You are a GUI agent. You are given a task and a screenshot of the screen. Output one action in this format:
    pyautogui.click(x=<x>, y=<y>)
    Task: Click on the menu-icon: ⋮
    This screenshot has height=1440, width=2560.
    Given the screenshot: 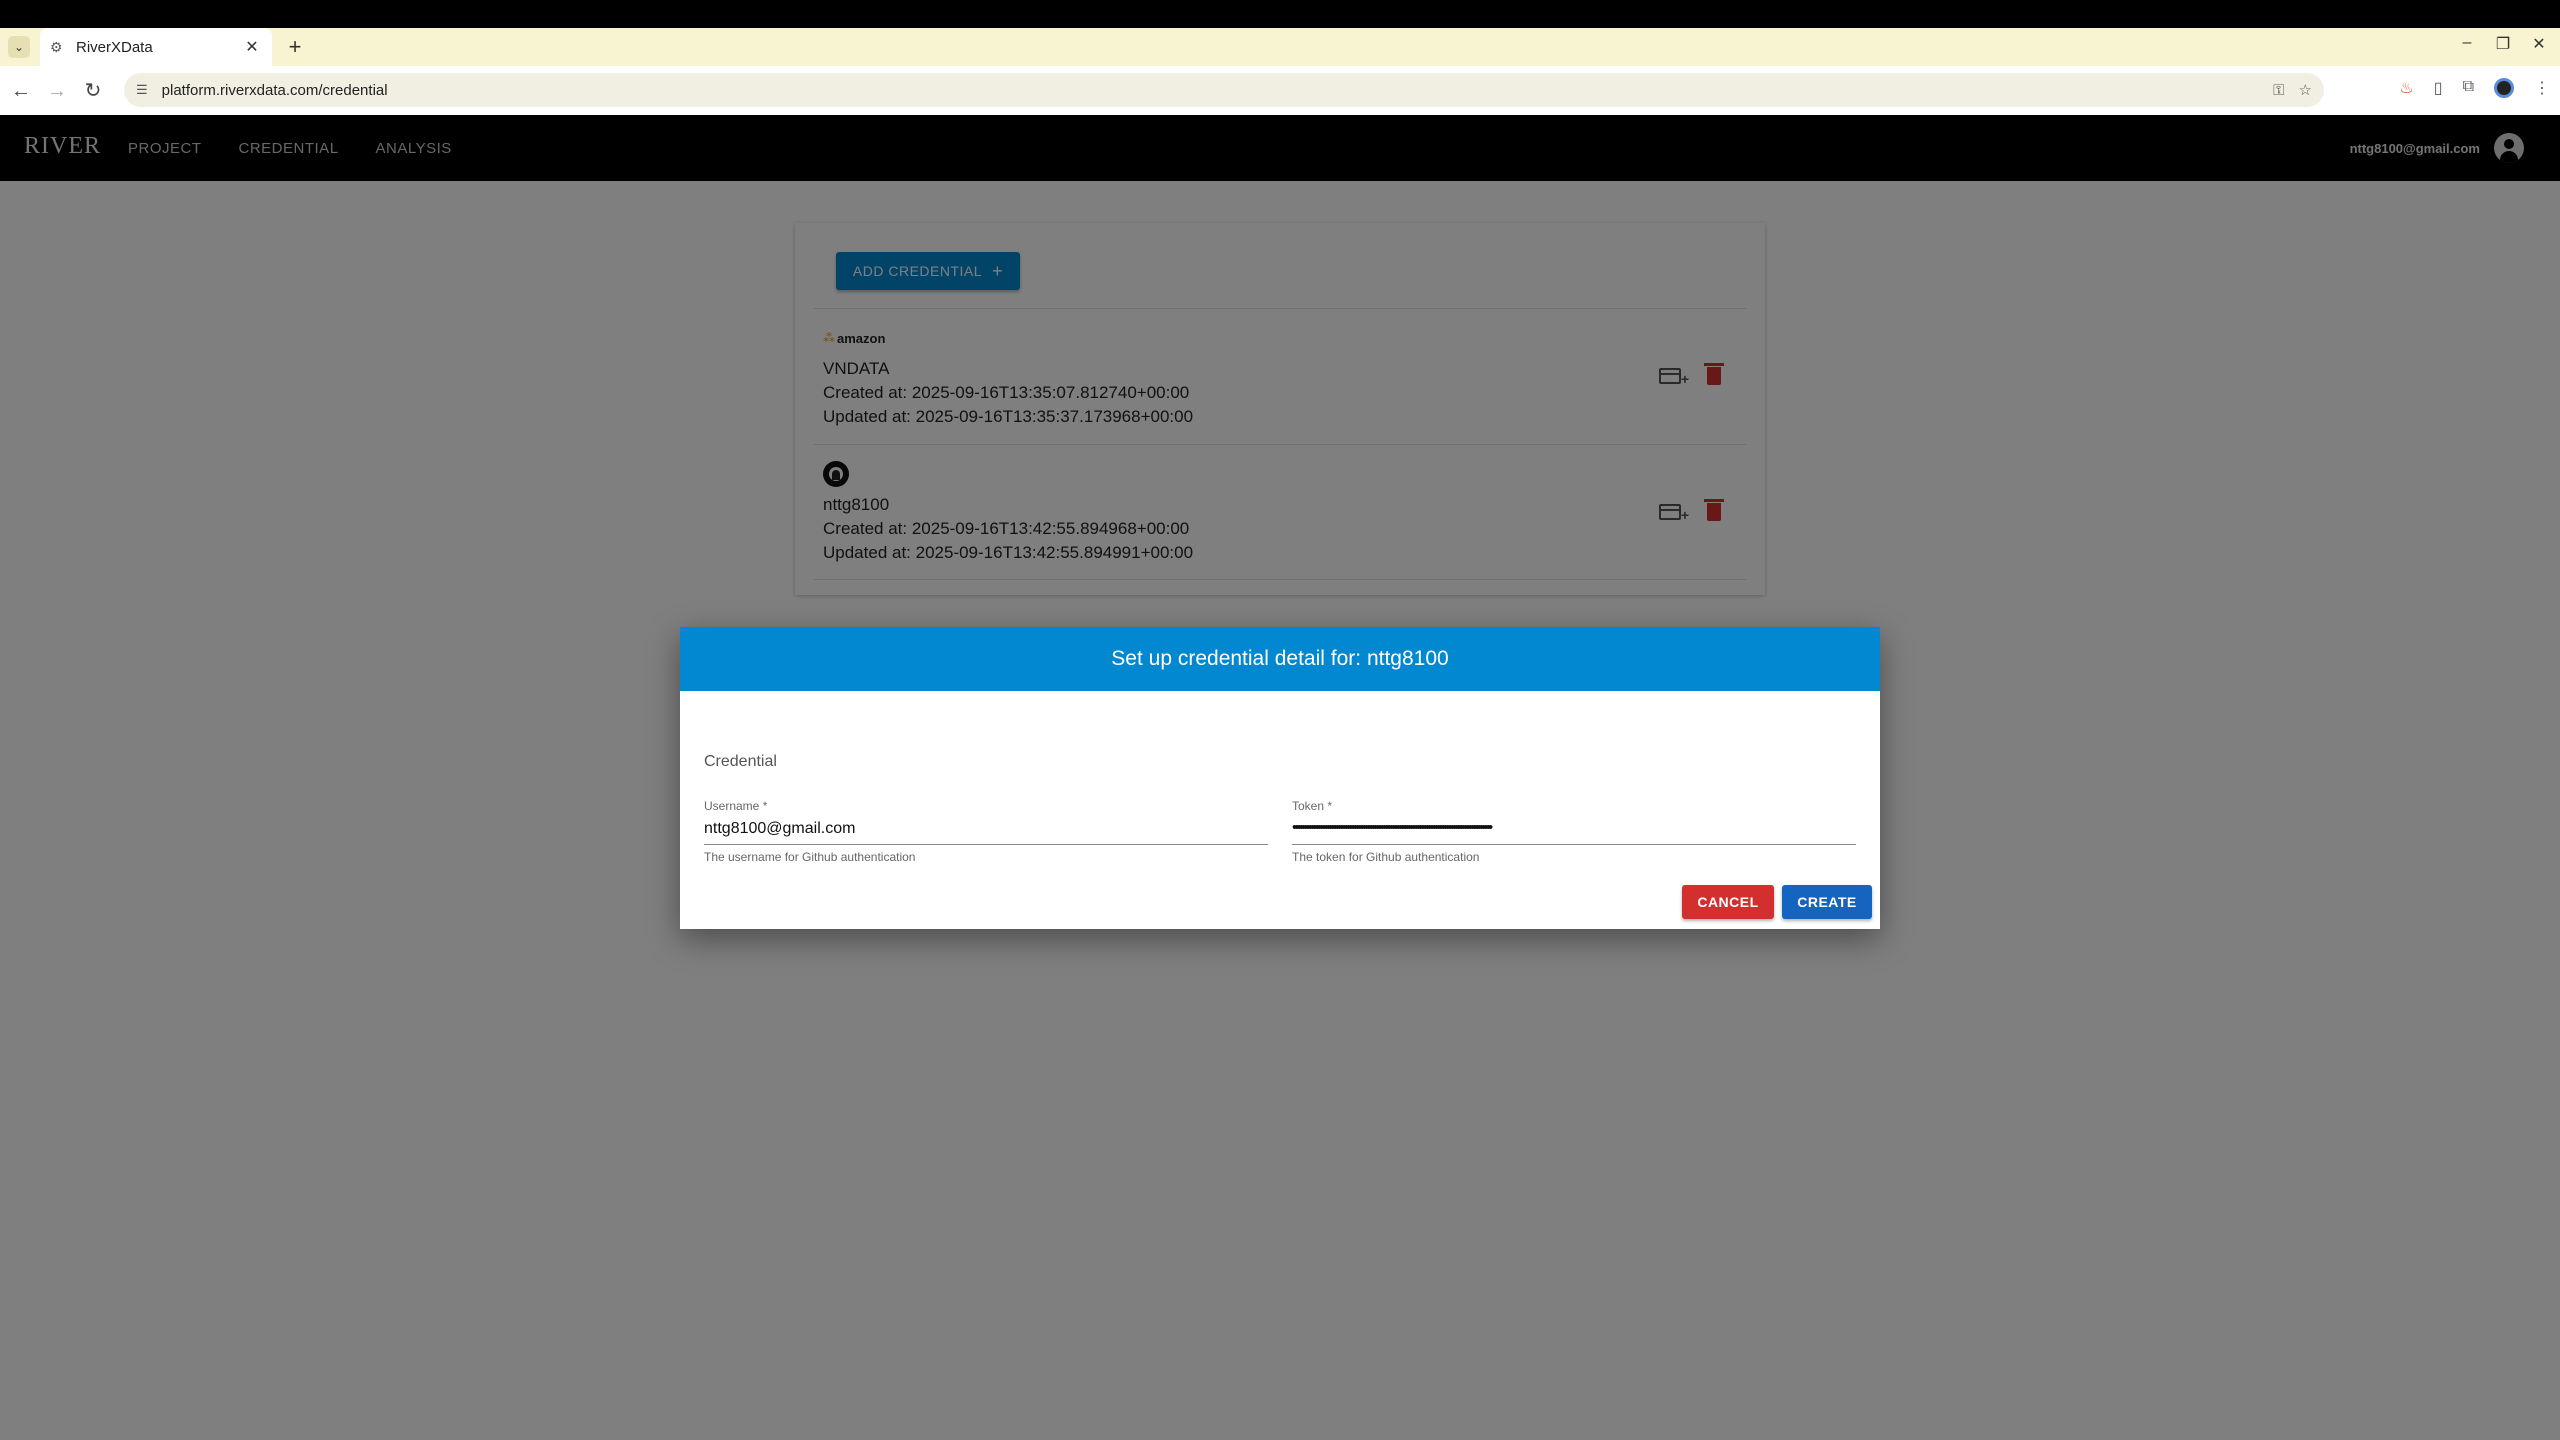 What is the action you would take?
    pyautogui.click(x=2542, y=88)
    